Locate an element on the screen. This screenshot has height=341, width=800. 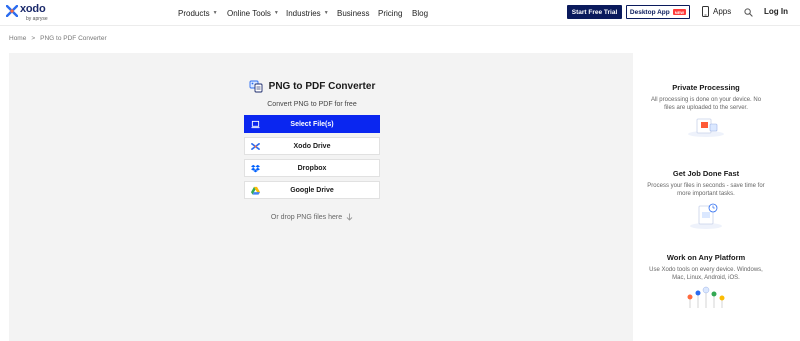
arrow-down-icon is located at coordinates (349, 217).